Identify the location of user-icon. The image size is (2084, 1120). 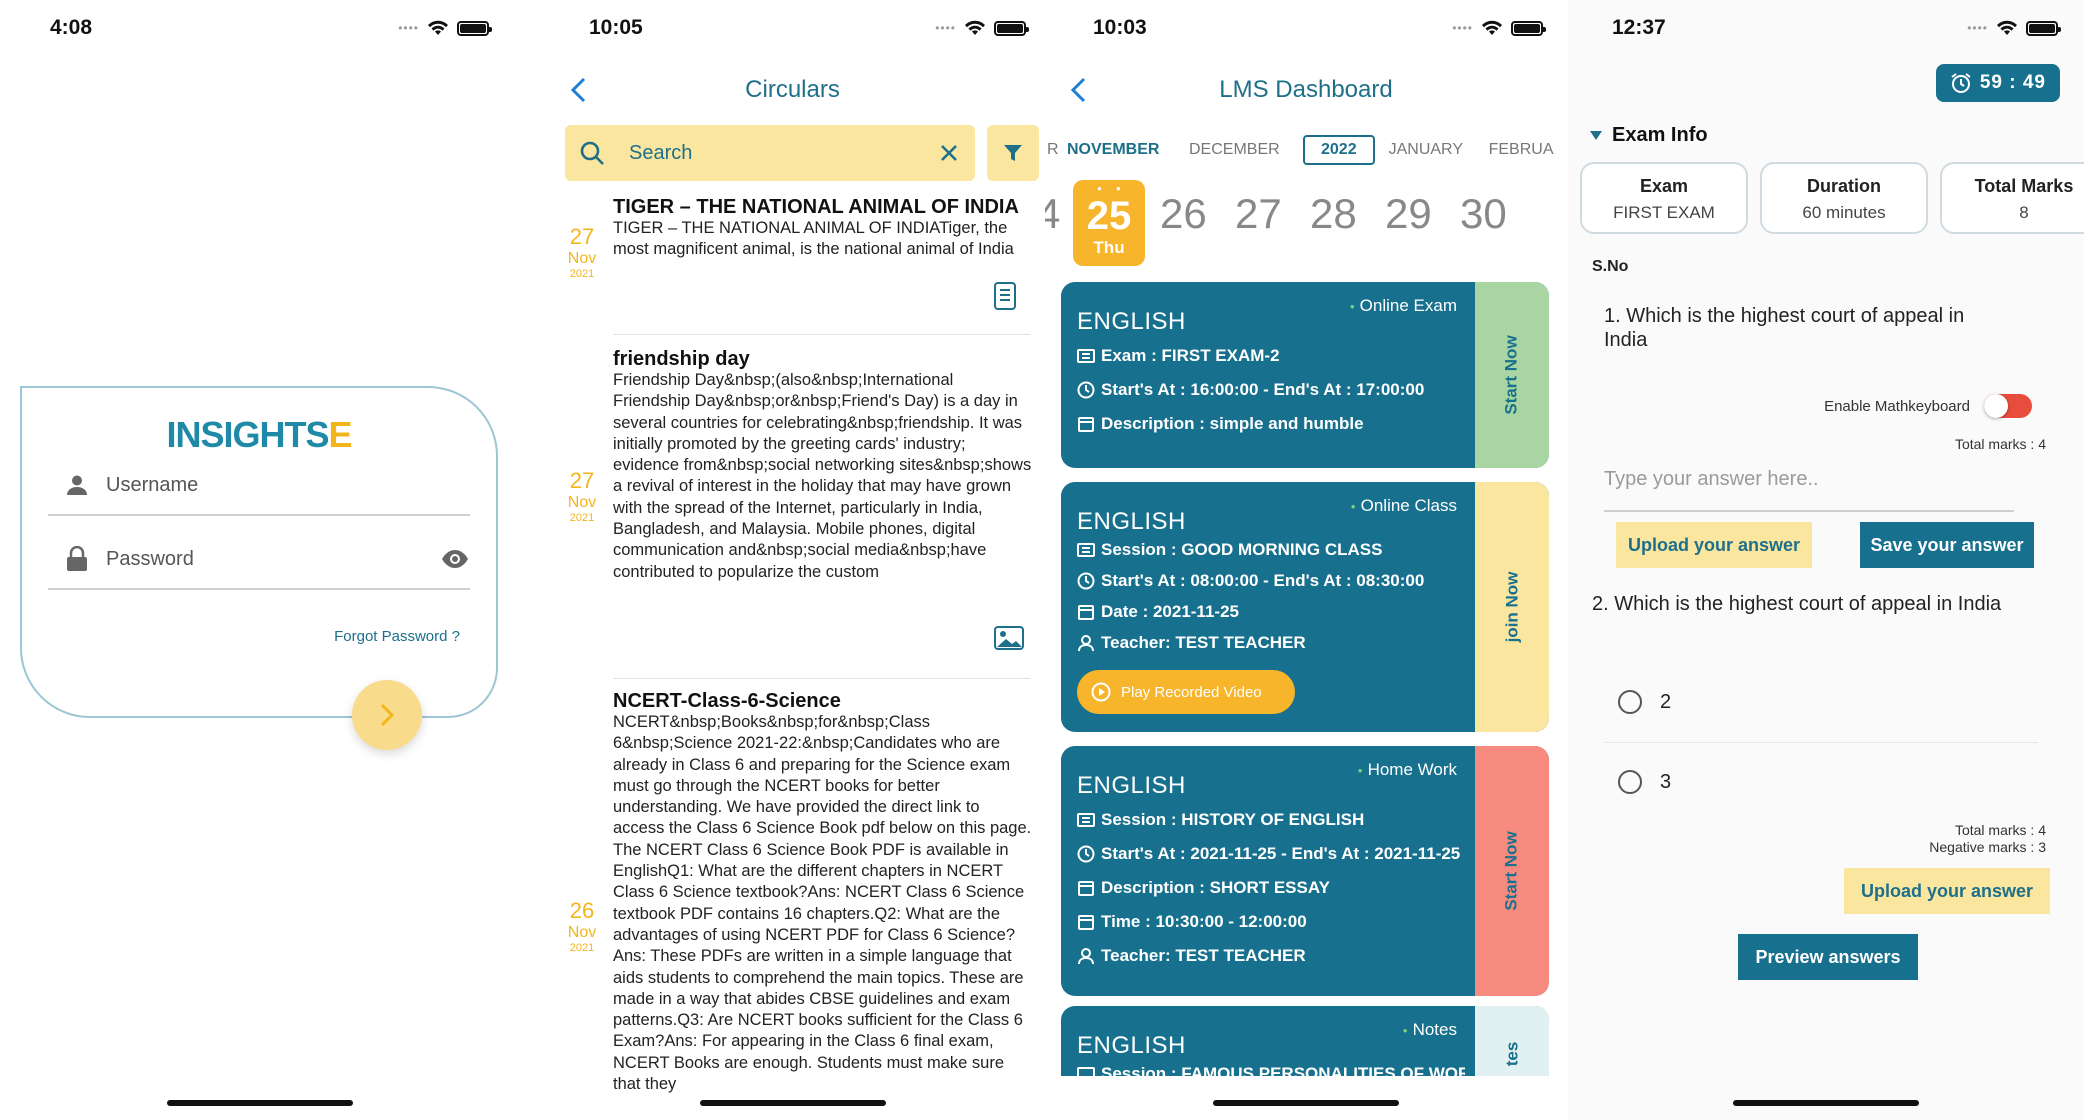
(77, 485).